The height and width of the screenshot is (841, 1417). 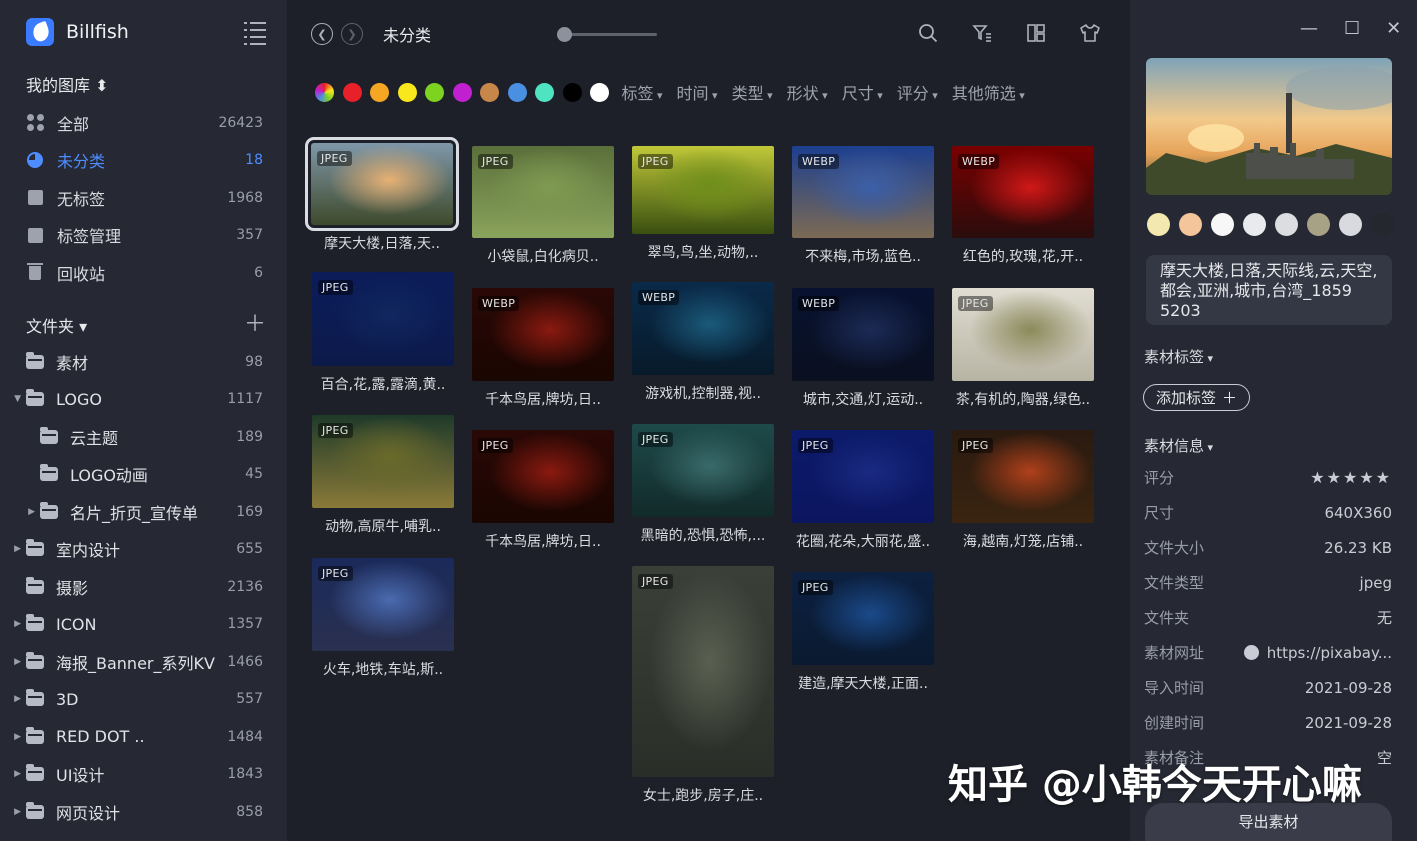 I want to click on asset-card: JPEG 建造,摩天大楼,正面.., so click(x=863, y=632).